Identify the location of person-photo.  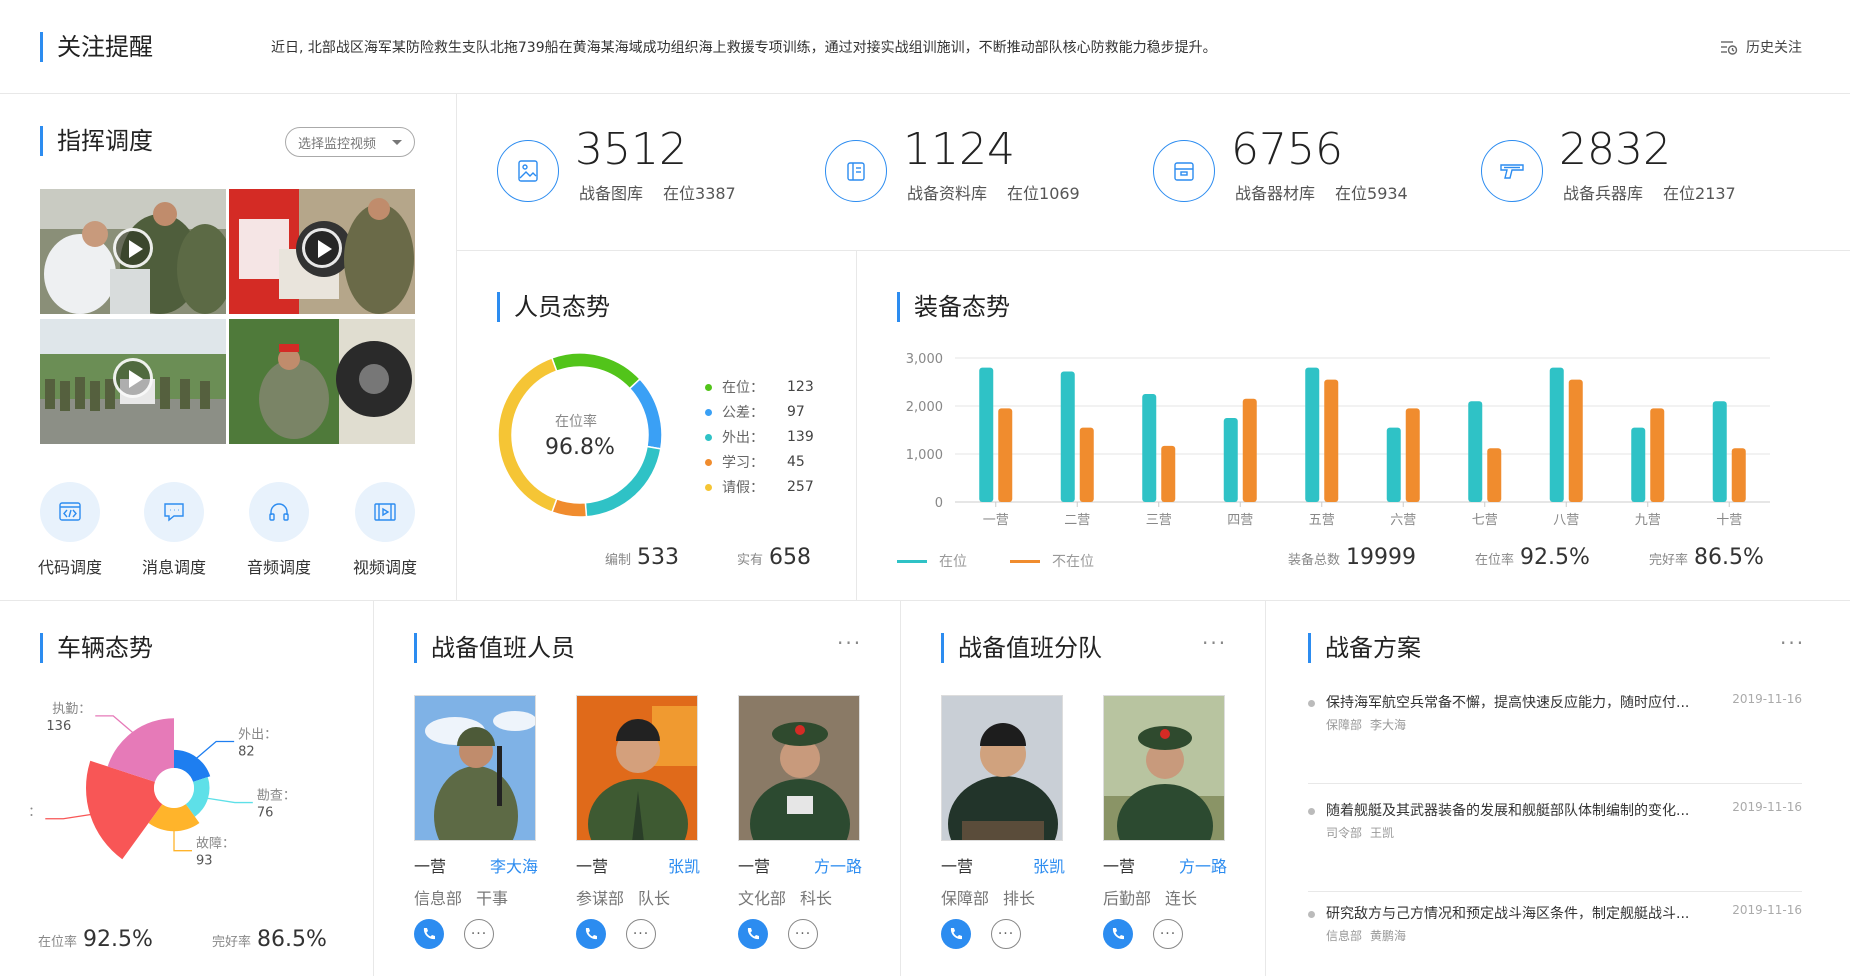
(637, 768).